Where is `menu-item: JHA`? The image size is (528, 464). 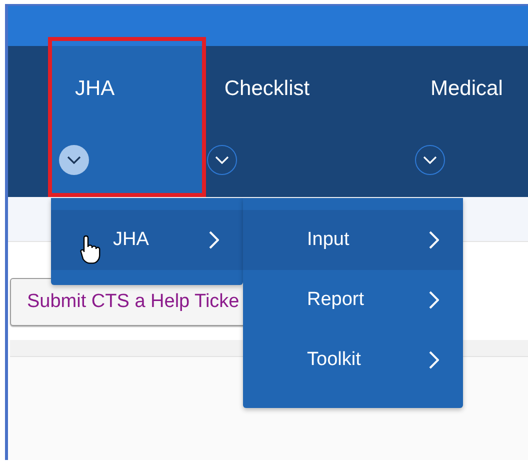
menu-item: JHA is located at coordinates (147, 240).